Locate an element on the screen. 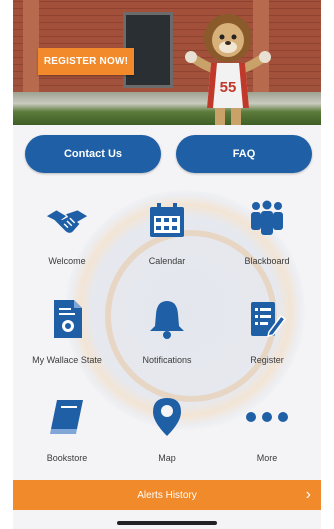 This screenshot has width=334, height=529. tile-notifications: Notifications is located at coordinates (167, 342).